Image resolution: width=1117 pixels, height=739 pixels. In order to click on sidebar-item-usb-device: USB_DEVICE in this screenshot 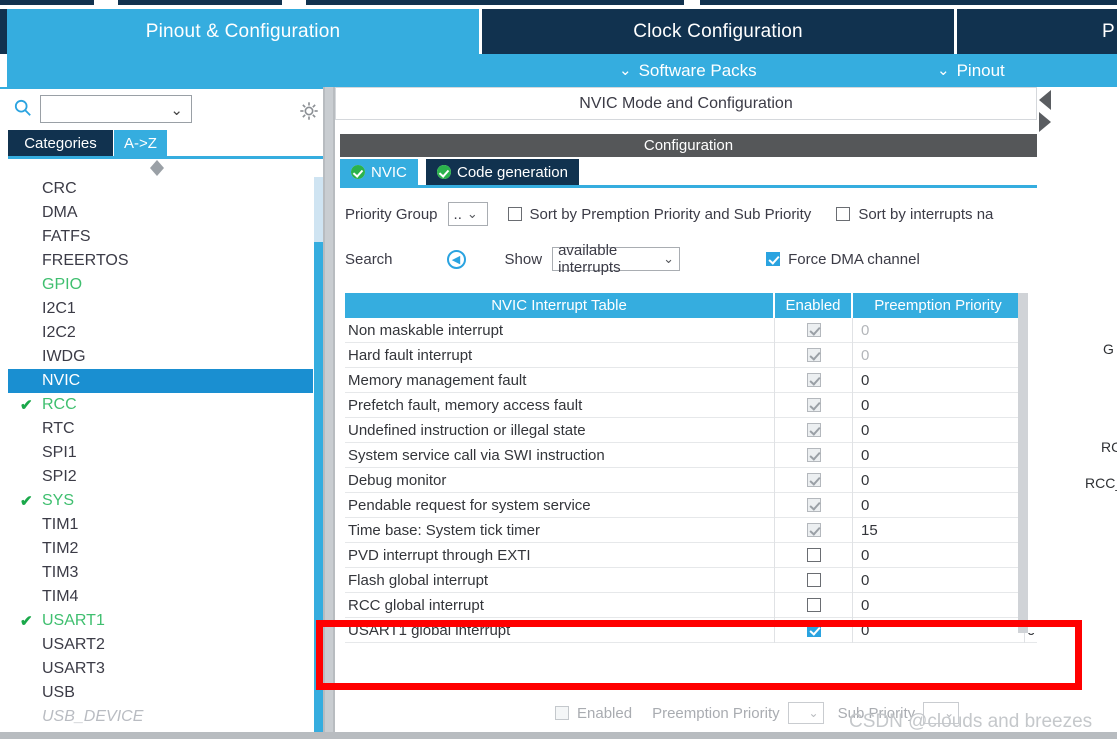, I will do `click(165, 717)`.